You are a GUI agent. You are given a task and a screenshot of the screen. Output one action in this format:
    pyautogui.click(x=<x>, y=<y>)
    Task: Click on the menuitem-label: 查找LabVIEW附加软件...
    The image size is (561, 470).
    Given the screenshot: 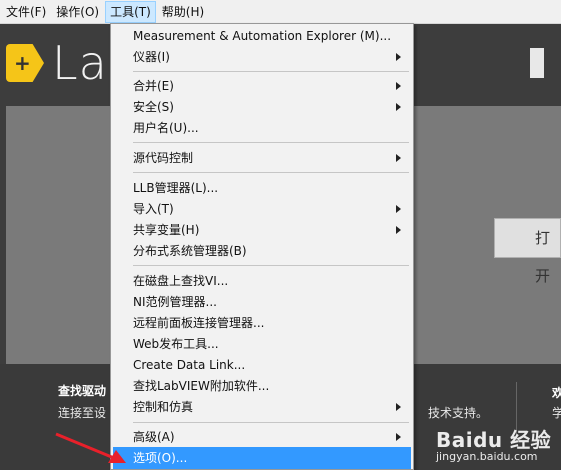 What is the action you would take?
    pyautogui.click(x=201, y=386)
    